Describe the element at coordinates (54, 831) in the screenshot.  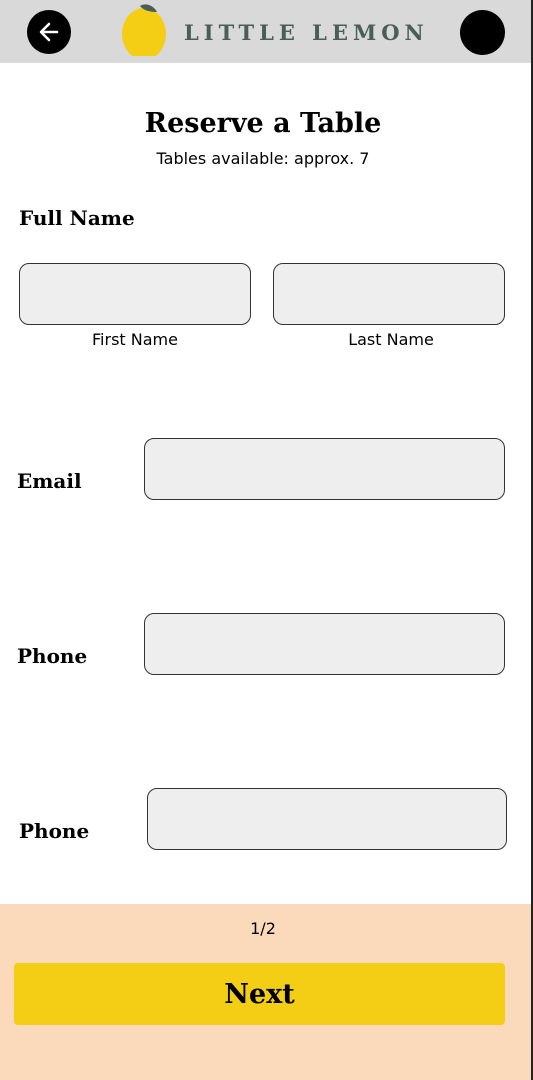
I see `second-phone-label: Phone` at that location.